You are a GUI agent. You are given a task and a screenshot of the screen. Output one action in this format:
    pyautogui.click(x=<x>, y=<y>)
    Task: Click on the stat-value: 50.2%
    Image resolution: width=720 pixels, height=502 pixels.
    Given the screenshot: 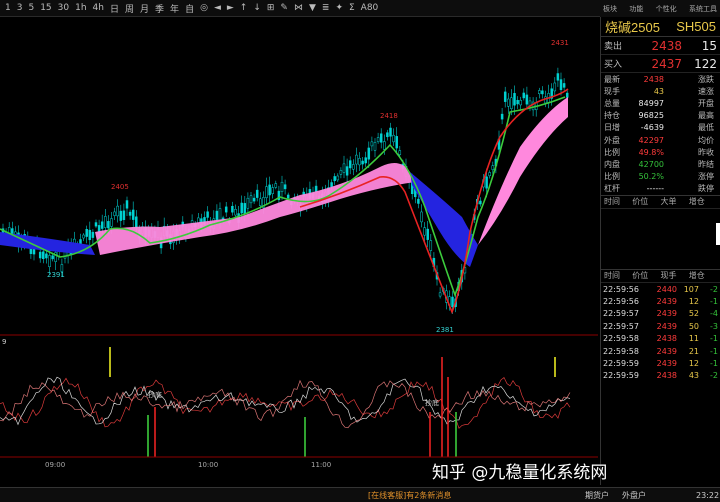 What is the action you would take?
    pyautogui.click(x=651, y=177)
    